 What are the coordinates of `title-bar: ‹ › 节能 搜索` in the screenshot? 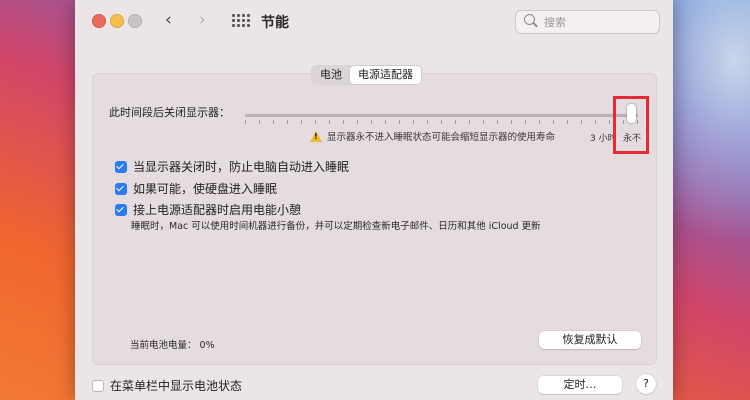 It's located at (374, 21).